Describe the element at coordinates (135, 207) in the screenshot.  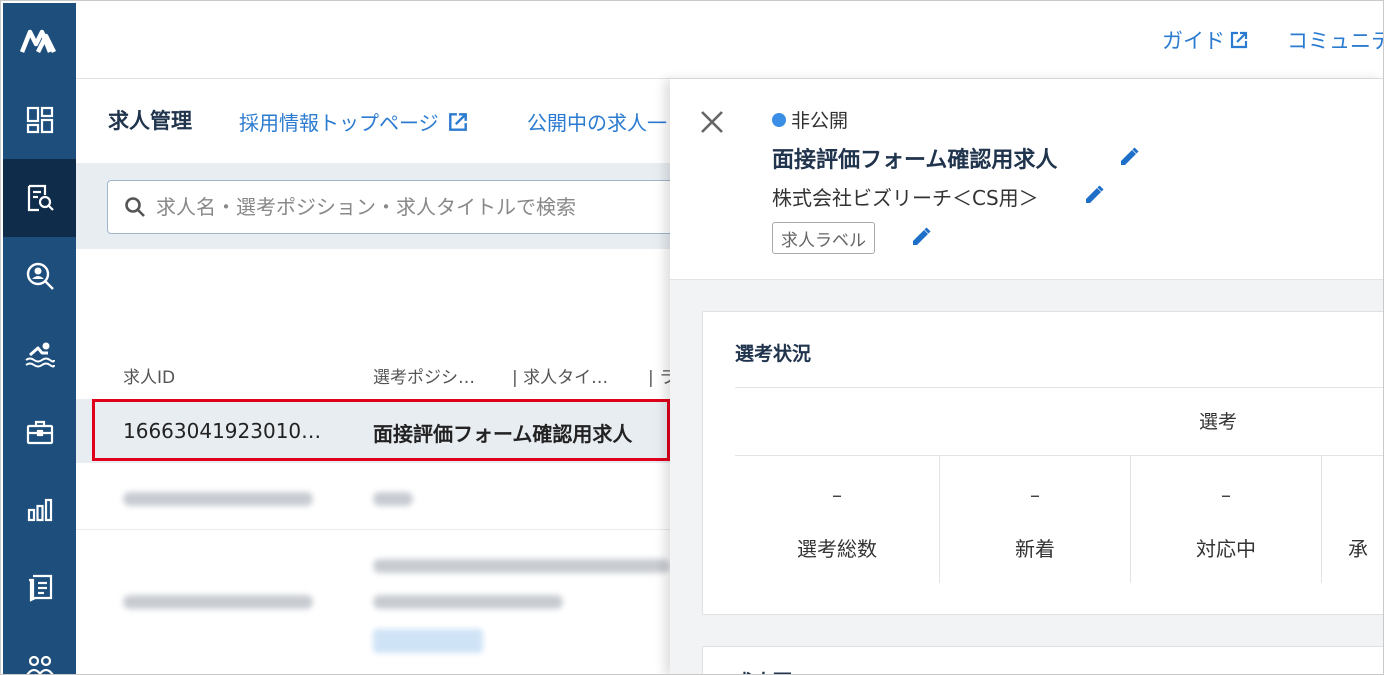
I see `search-icon` at that location.